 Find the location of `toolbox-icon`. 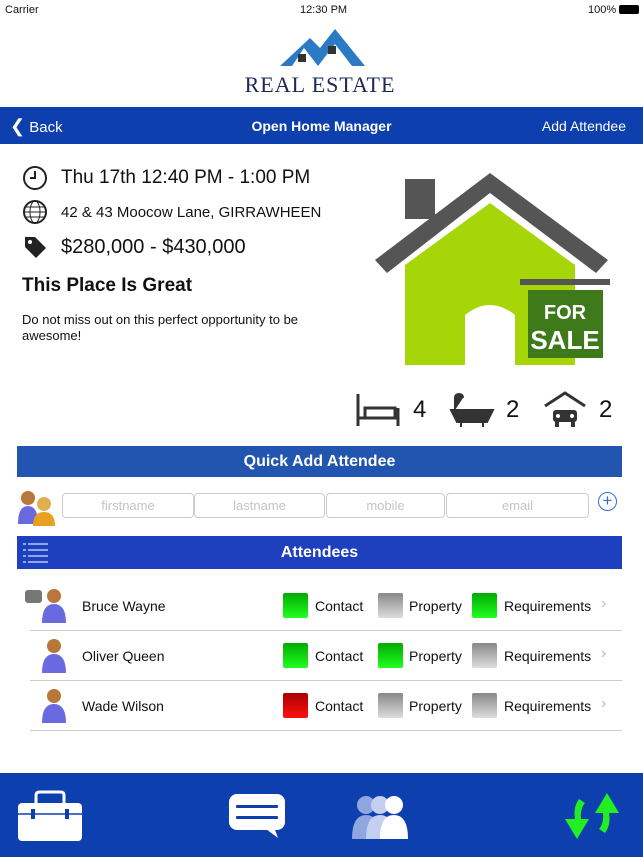

toolbox-icon is located at coordinates (50, 818).